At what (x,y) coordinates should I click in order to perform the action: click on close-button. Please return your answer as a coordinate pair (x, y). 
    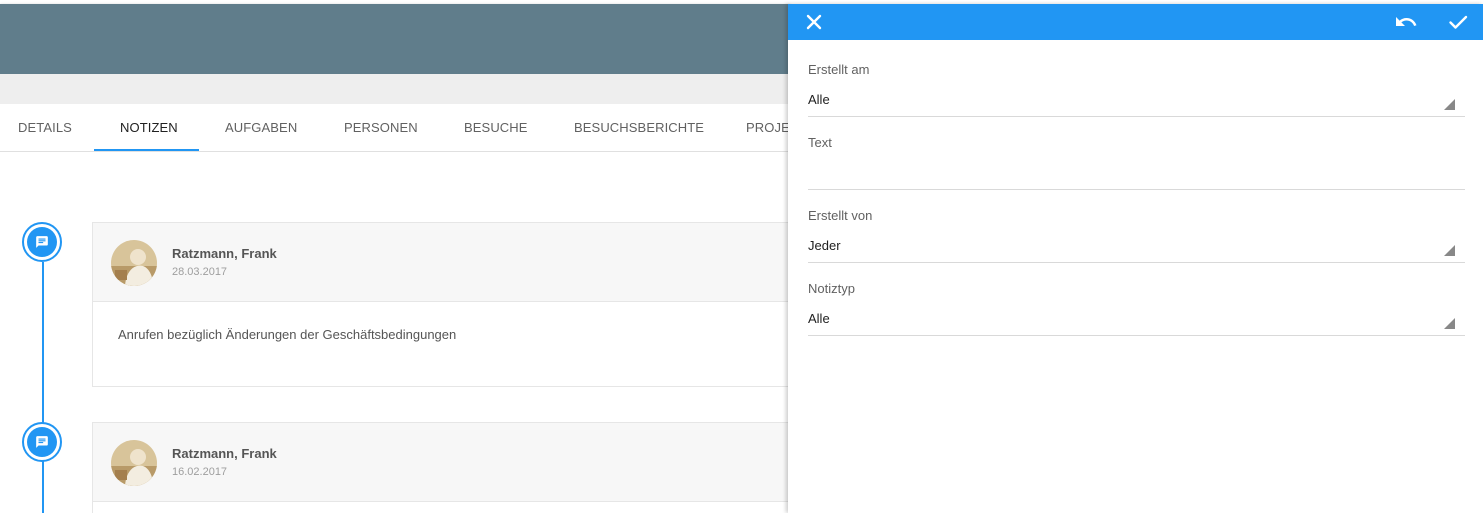
    Looking at the image, I should click on (814, 22).